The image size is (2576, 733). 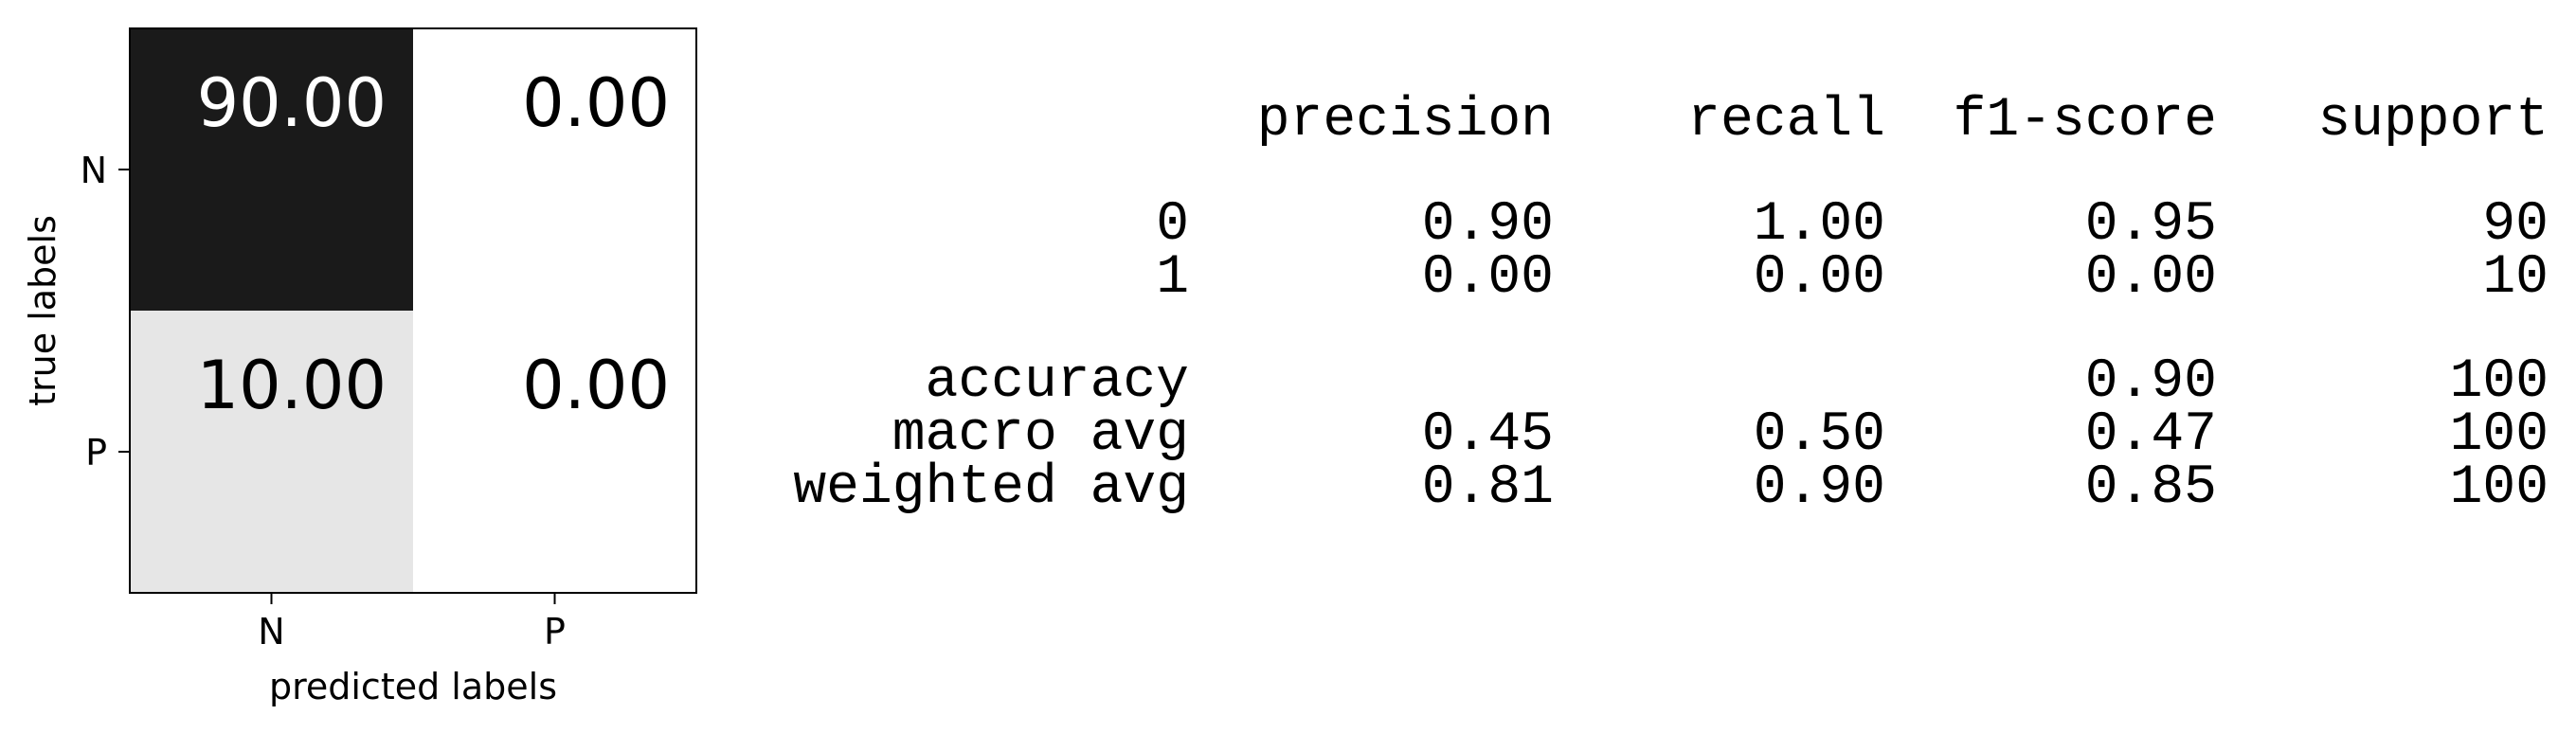 What do you see at coordinates (1487, 488) in the screenshot?
I see `report-cell-precision: 0.81` at bounding box center [1487, 488].